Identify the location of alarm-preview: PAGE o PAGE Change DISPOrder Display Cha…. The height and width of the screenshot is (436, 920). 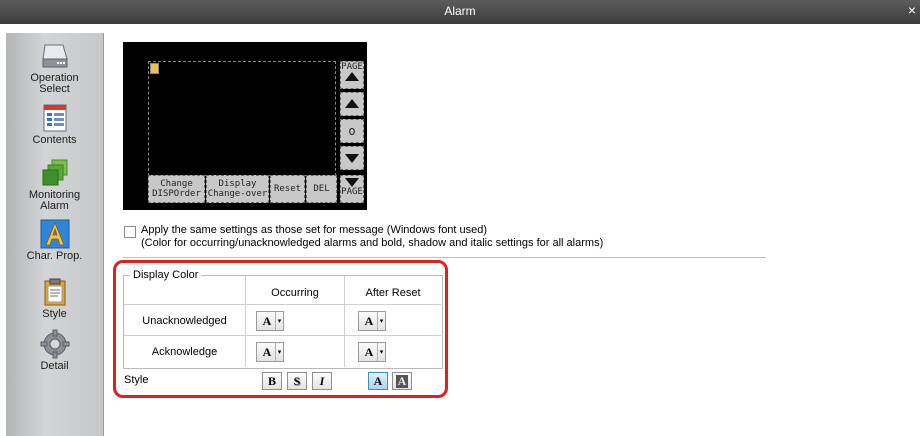
(245, 126).